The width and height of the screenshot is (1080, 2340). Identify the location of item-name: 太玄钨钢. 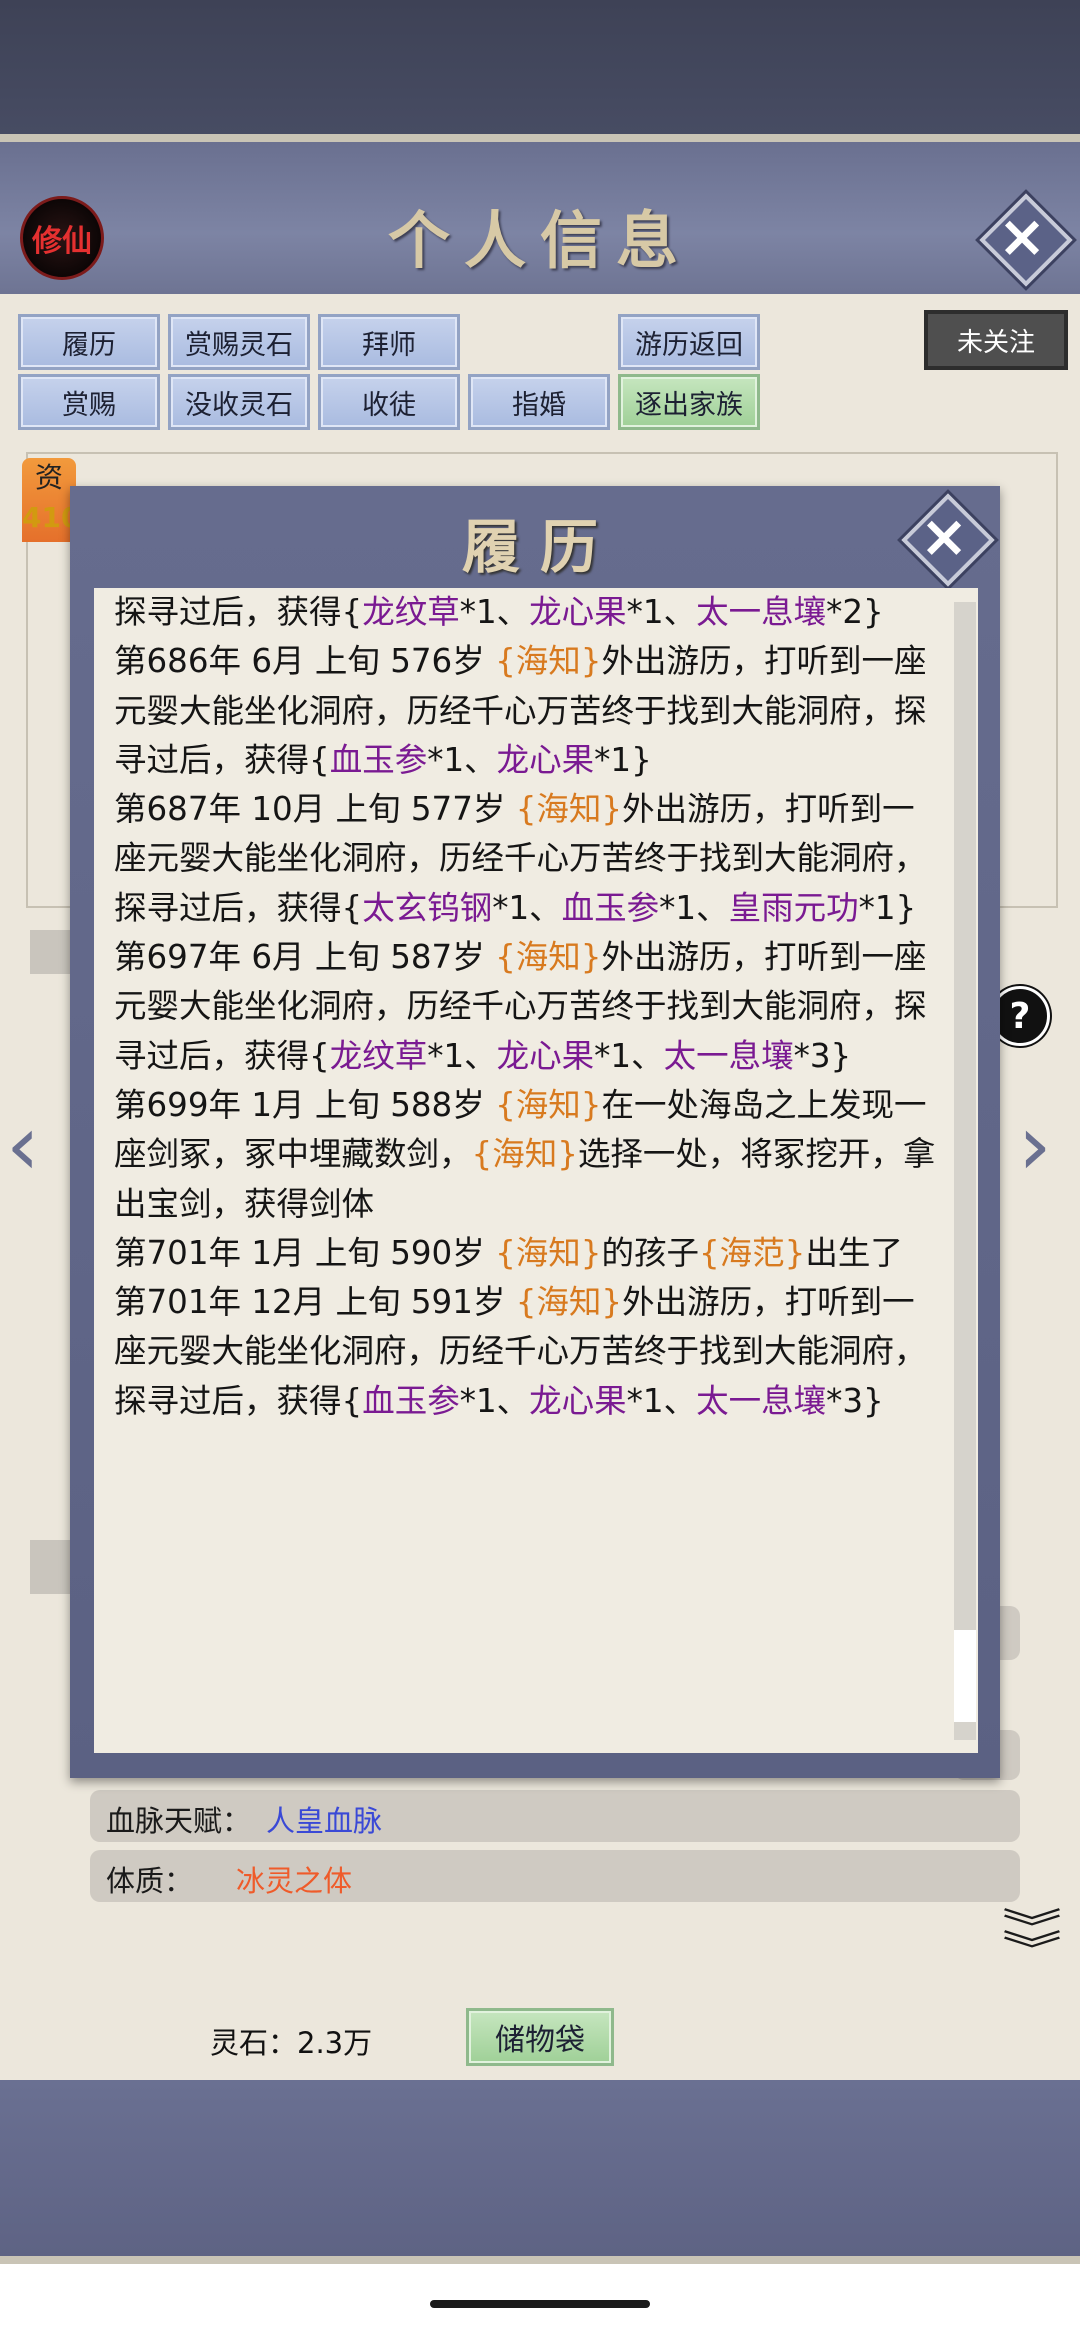
(427, 907).